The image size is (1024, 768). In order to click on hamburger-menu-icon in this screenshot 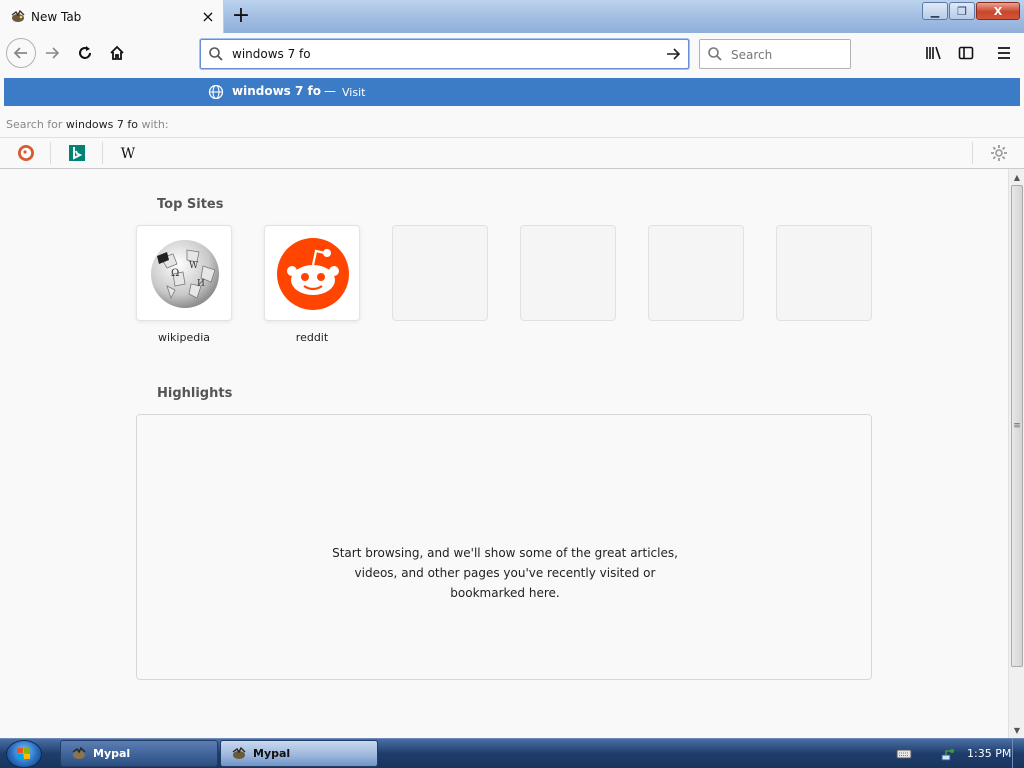, I will do `click(1004, 53)`.